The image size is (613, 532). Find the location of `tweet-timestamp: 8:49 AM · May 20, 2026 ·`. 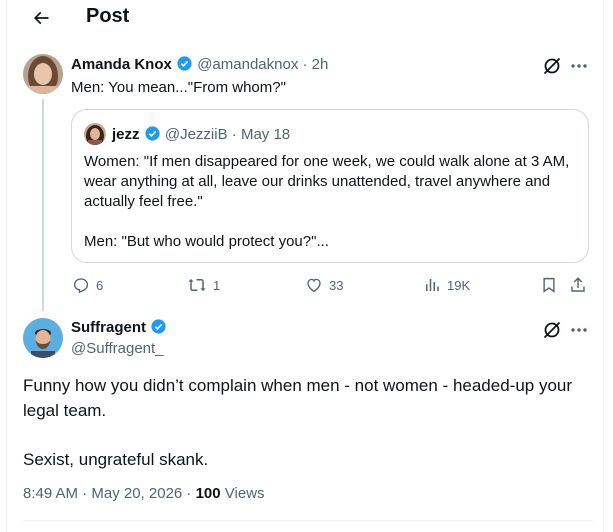

tweet-timestamp: 8:49 AM · May 20, 2026 · is located at coordinates (109, 493).